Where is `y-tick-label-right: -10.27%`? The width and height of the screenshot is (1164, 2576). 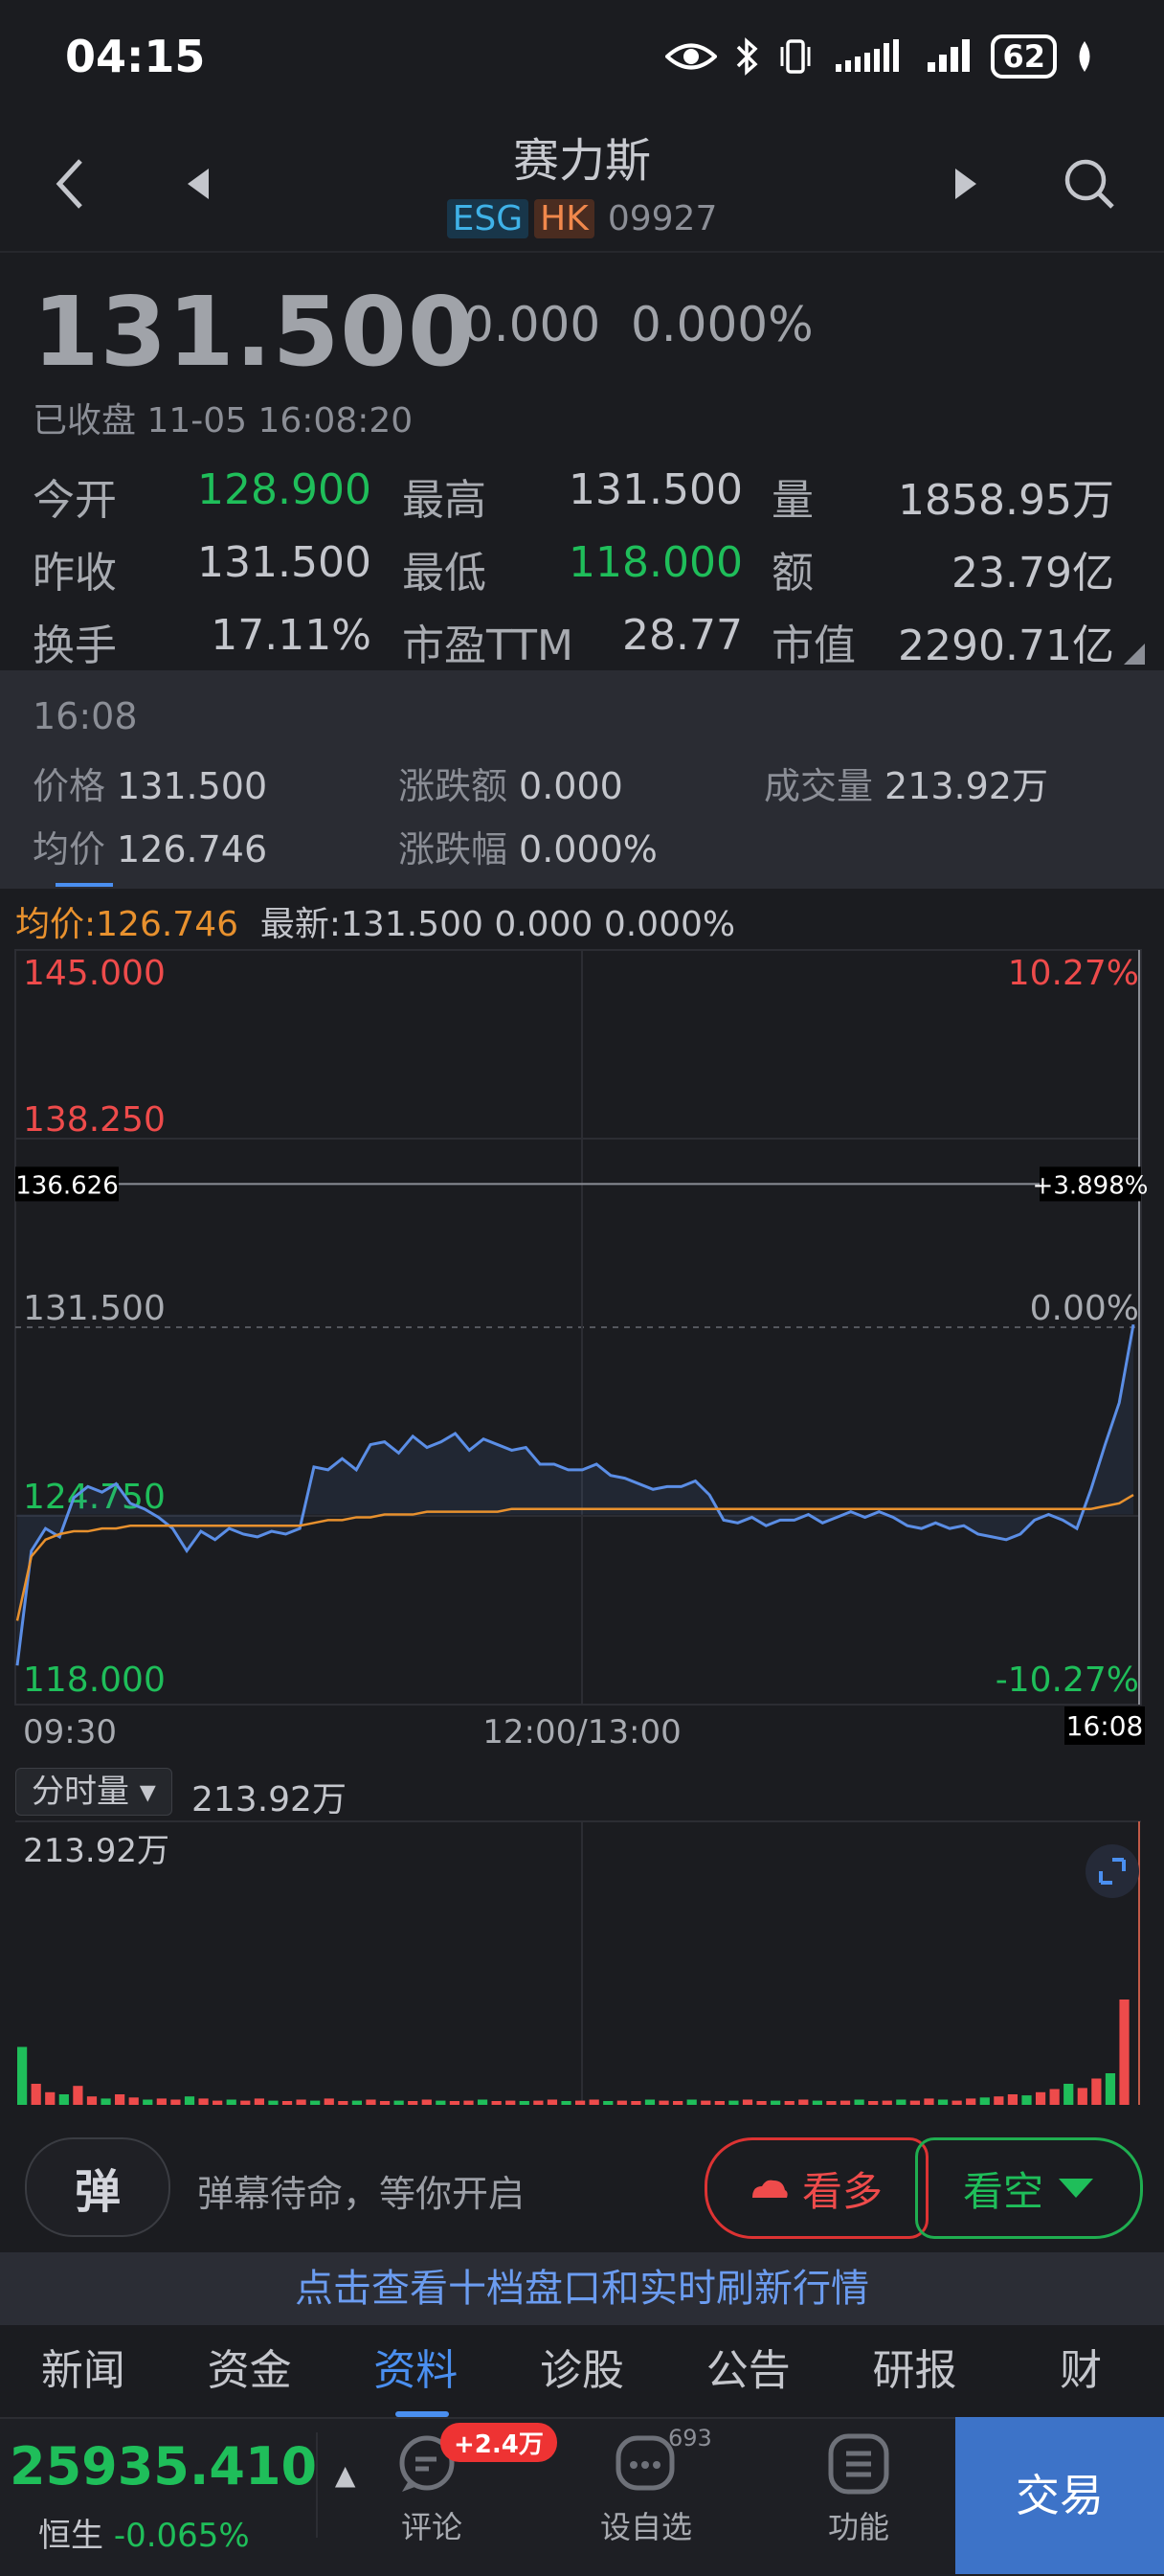
y-tick-label-right: -10.27% is located at coordinates (1067, 1680).